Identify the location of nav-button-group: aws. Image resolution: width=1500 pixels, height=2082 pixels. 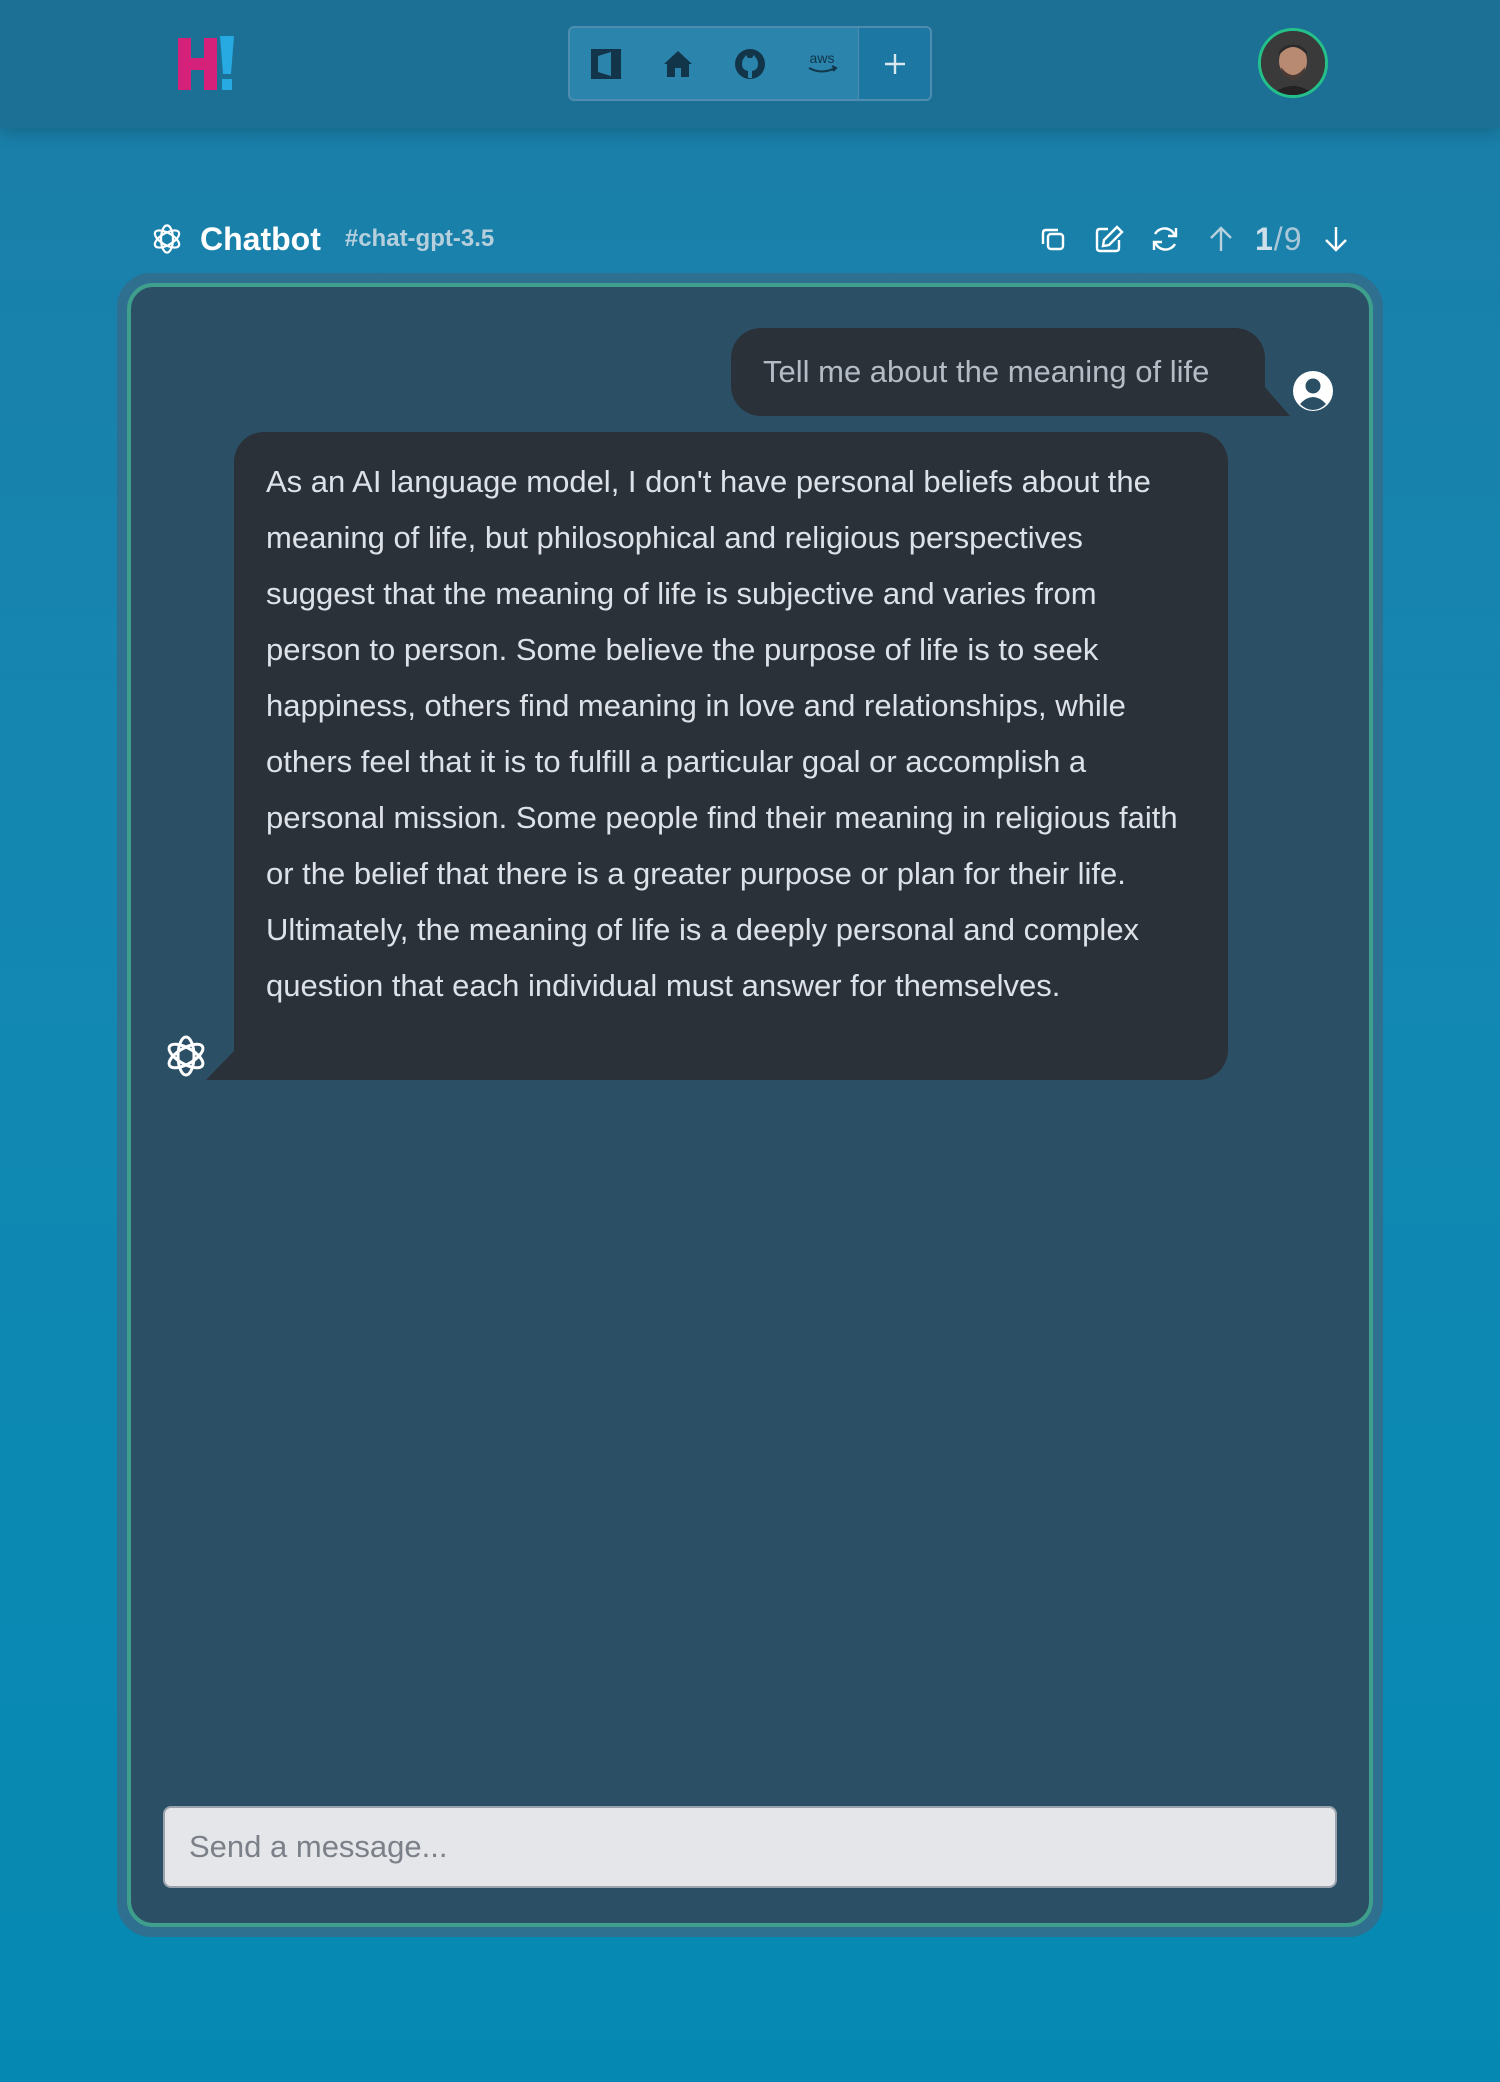
(750, 63).